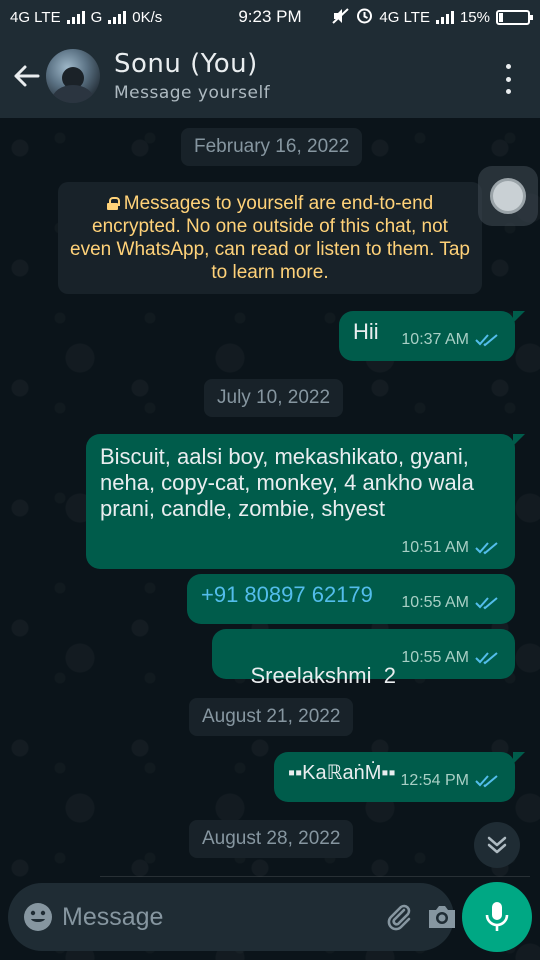 This screenshot has width=540, height=960. Describe the element at coordinates (432, 17) in the screenshot. I see `status-right: 4G LTE 15%` at that location.